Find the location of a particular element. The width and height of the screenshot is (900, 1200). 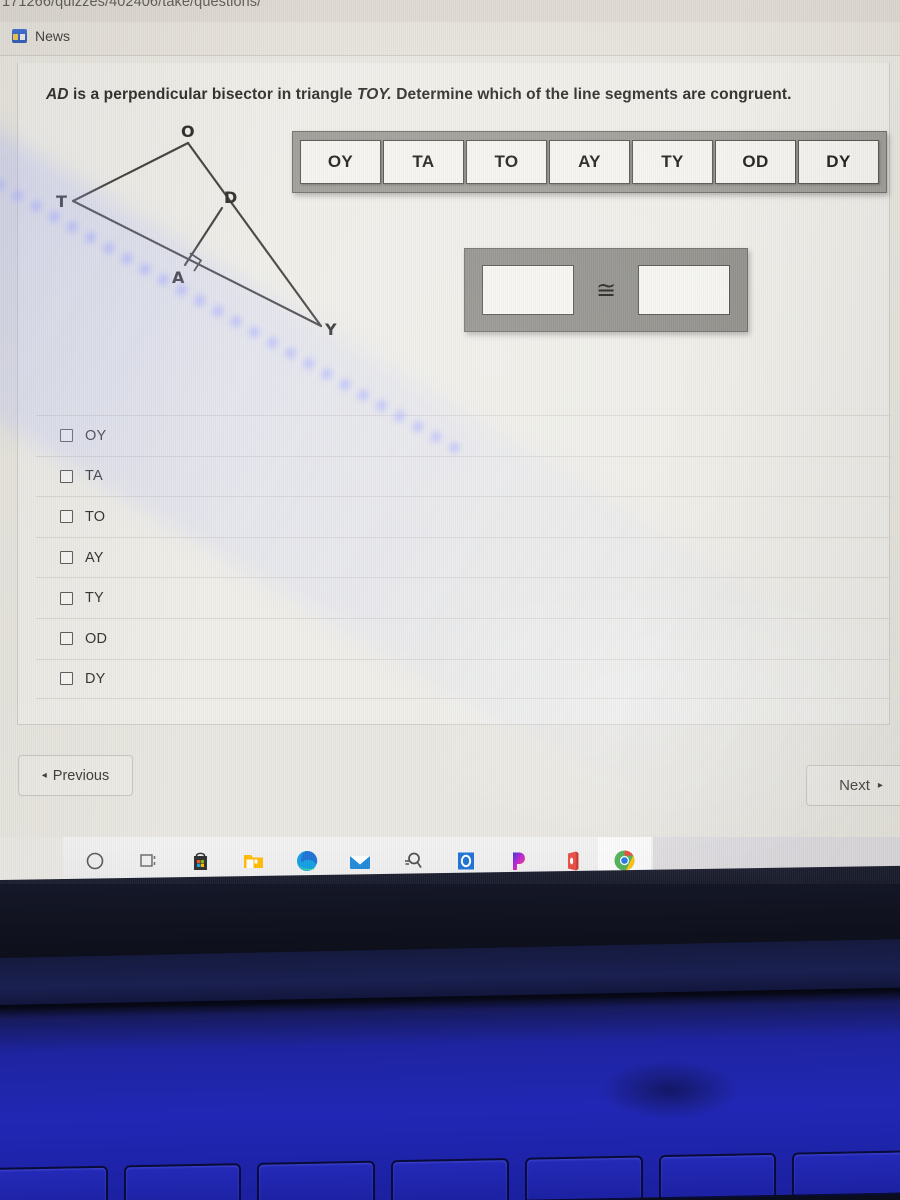

bookmark-news: News is located at coordinates (41, 36).